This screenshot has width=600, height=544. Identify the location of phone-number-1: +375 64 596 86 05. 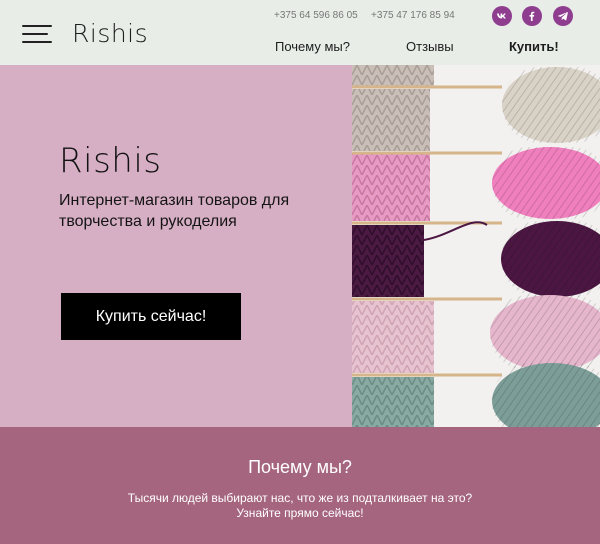
(316, 15).